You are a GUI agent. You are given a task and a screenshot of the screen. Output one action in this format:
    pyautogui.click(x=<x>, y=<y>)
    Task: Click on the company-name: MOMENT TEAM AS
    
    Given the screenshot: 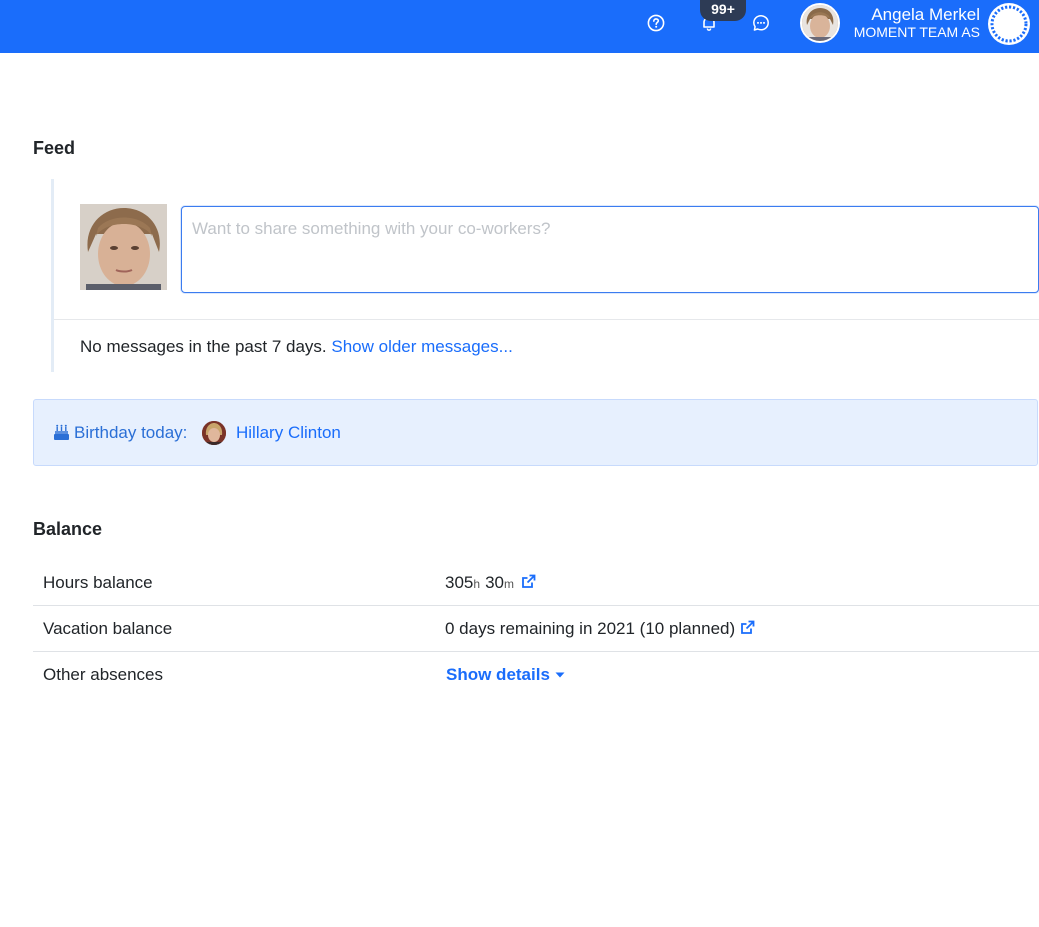 What is the action you would take?
    pyautogui.click(x=916, y=32)
    